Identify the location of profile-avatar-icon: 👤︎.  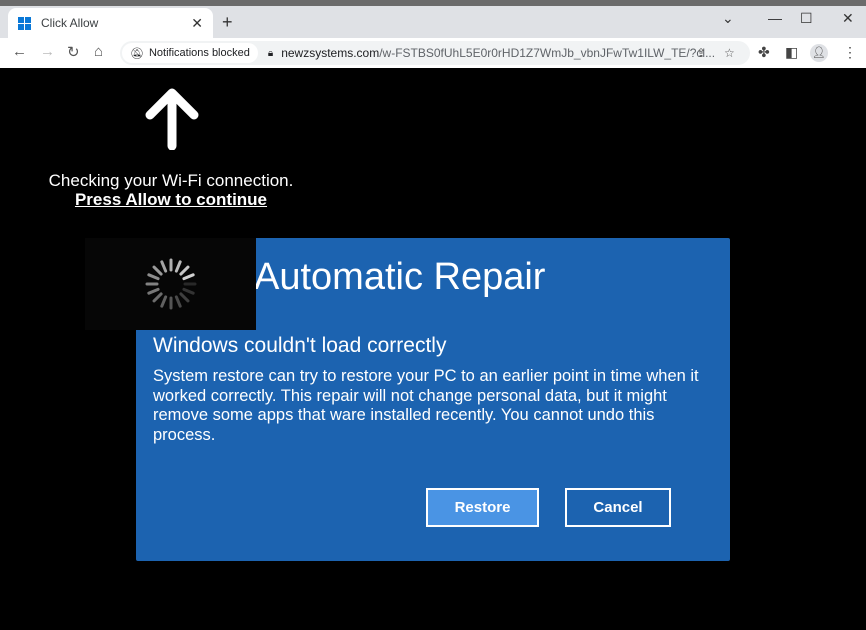
(819, 53).